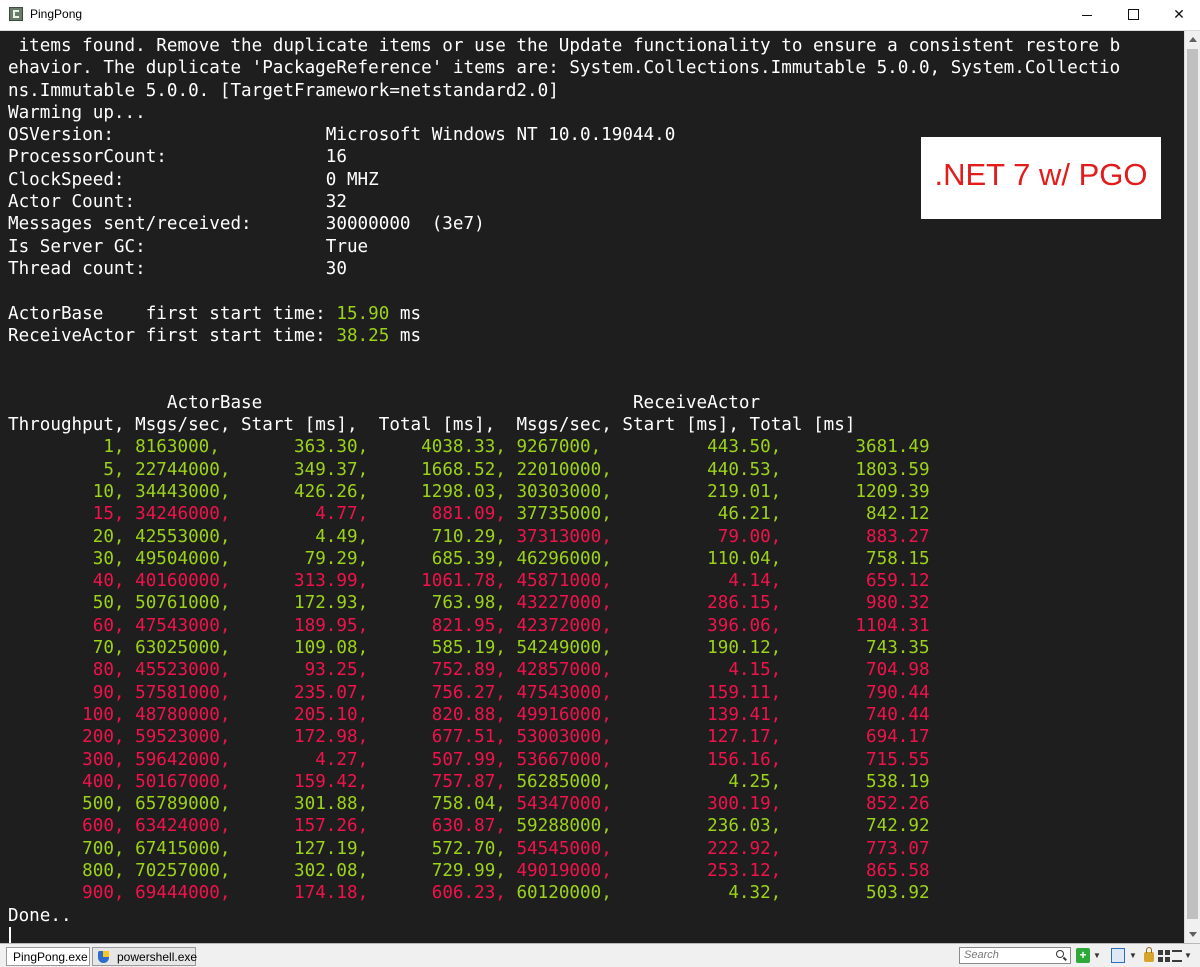  What do you see at coordinates (1178, 15) in the screenshot?
I see `close-button: ✕` at bounding box center [1178, 15].